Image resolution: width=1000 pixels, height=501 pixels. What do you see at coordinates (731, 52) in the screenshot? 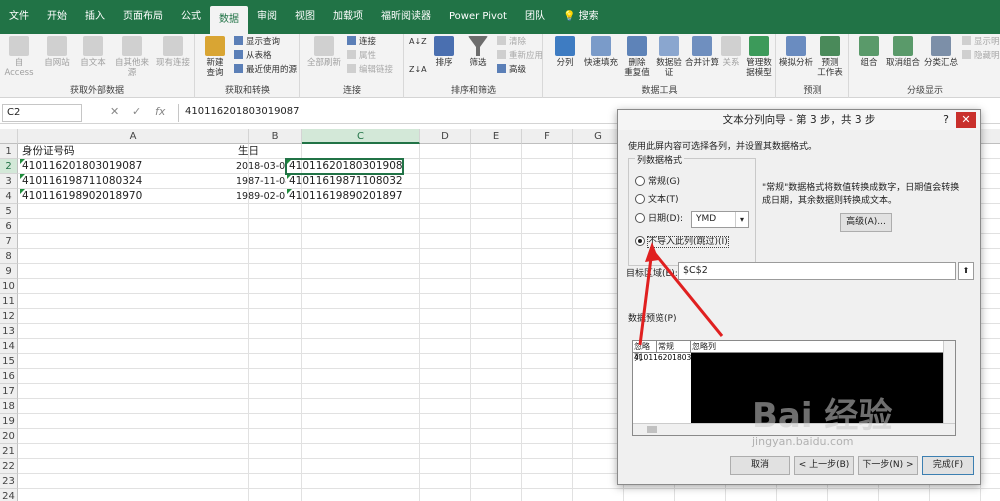
I see `relationships-button: 关系` at bounding box center [731, 52].